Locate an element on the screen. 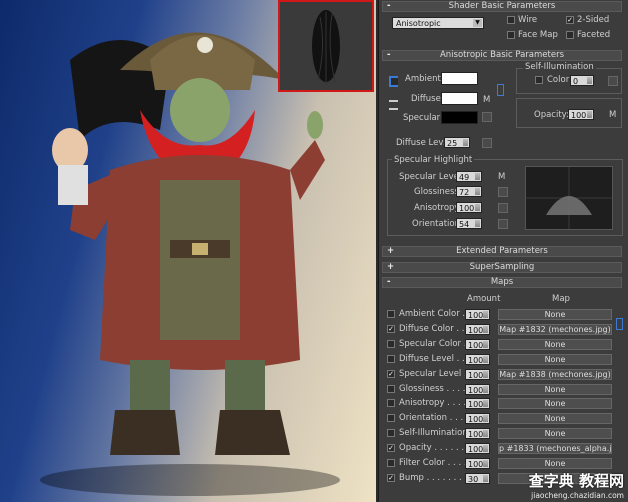 The height and width of the screenshot is (502, 628). face-map-checkbox is located at coordinates (511, 35).